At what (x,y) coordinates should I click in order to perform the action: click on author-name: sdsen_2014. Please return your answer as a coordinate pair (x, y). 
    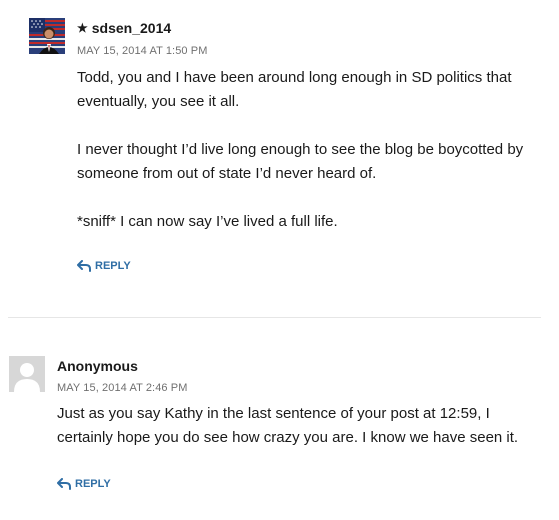
    Looking at the image, I should click on (131, 28).